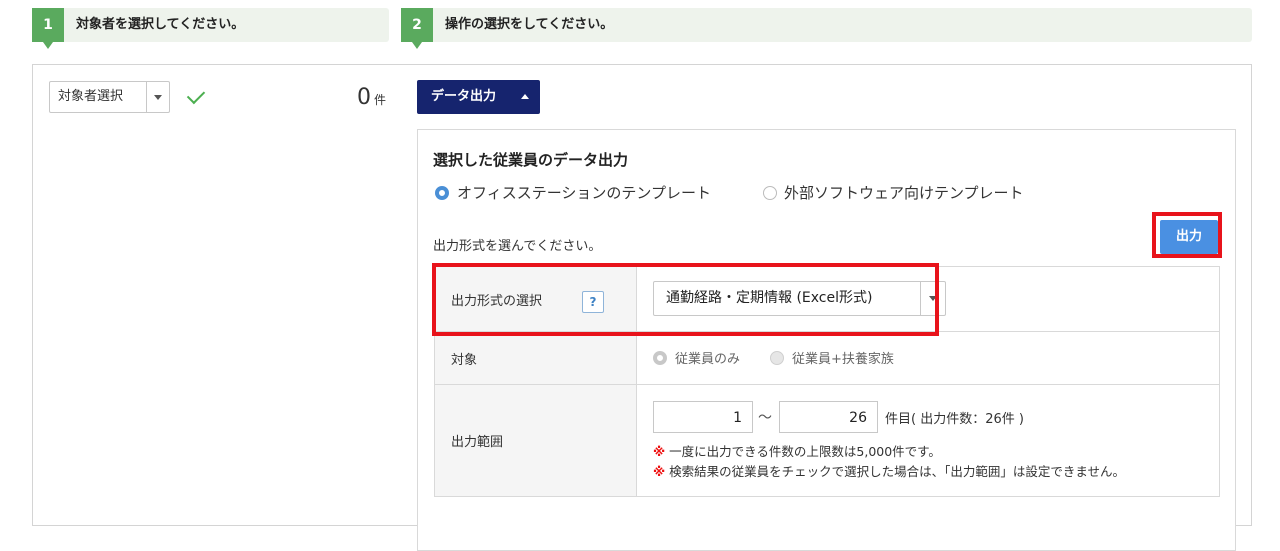  What do you see at coordinates (535, 358) in the screenshot?
I see `row-label-cell: 対象` at bounding box center [535, 358].